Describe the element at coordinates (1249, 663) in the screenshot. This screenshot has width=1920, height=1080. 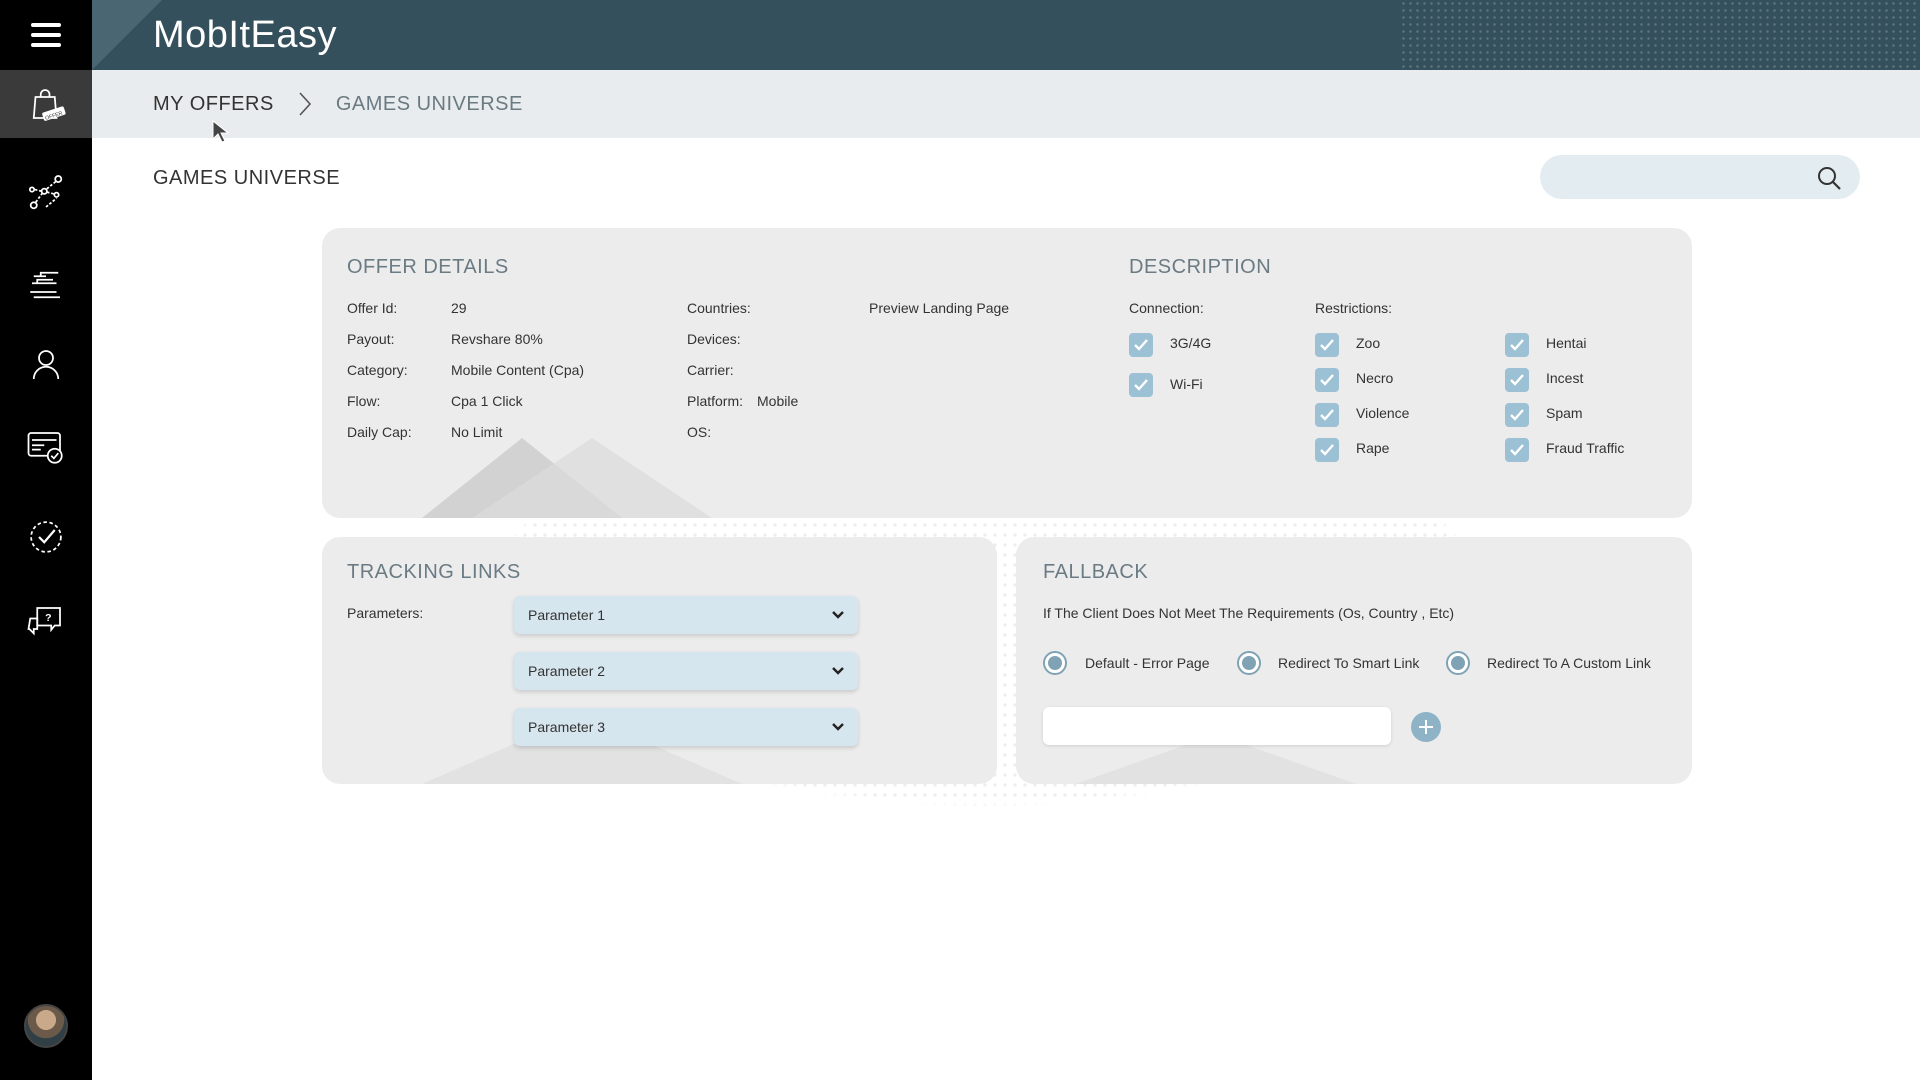
I see `radio-redirect-smart-link` at that location.